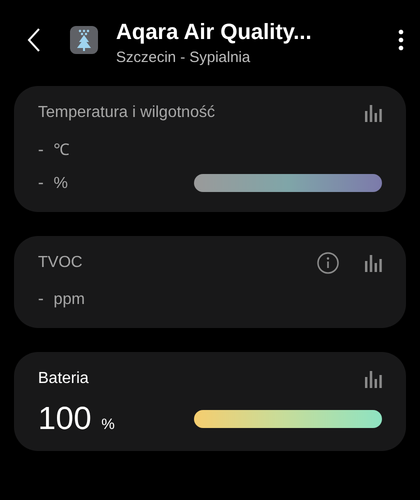 The image size is (420, 500). I want to click on reading-value: 100, so click(65, 418).